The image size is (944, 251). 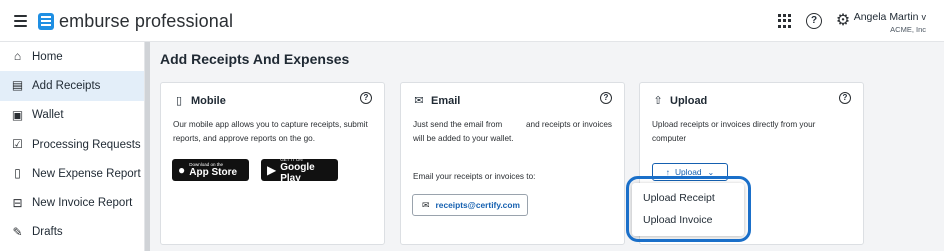 I want to click on brand-logo: emburse professional, so click(x=135, y=21).